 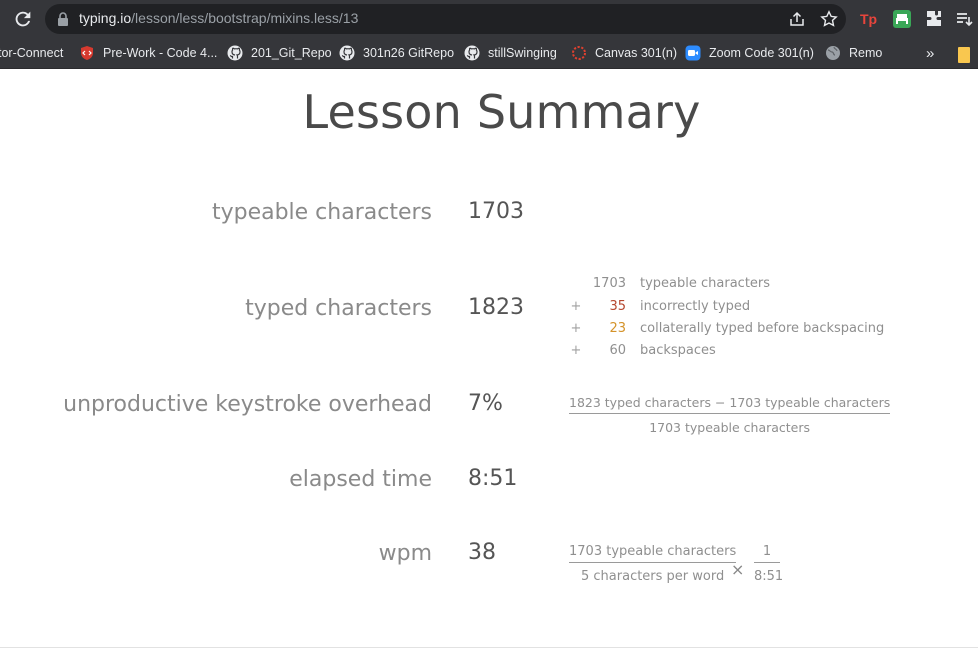 What do you see at coordinates (87, 53) in the screenshot?
I see `code-shield-icon` at bounding box center [87, 53].